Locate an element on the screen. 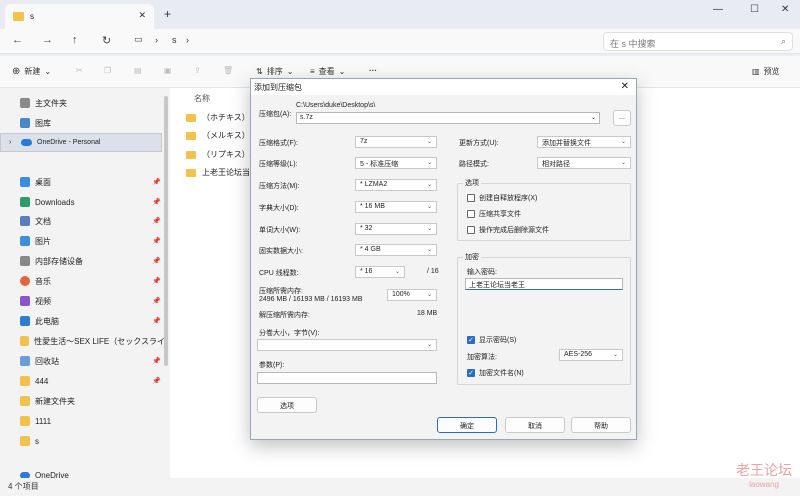  sidebar-item-pictures: 图片 📌 is located at coordinates (92, 241).